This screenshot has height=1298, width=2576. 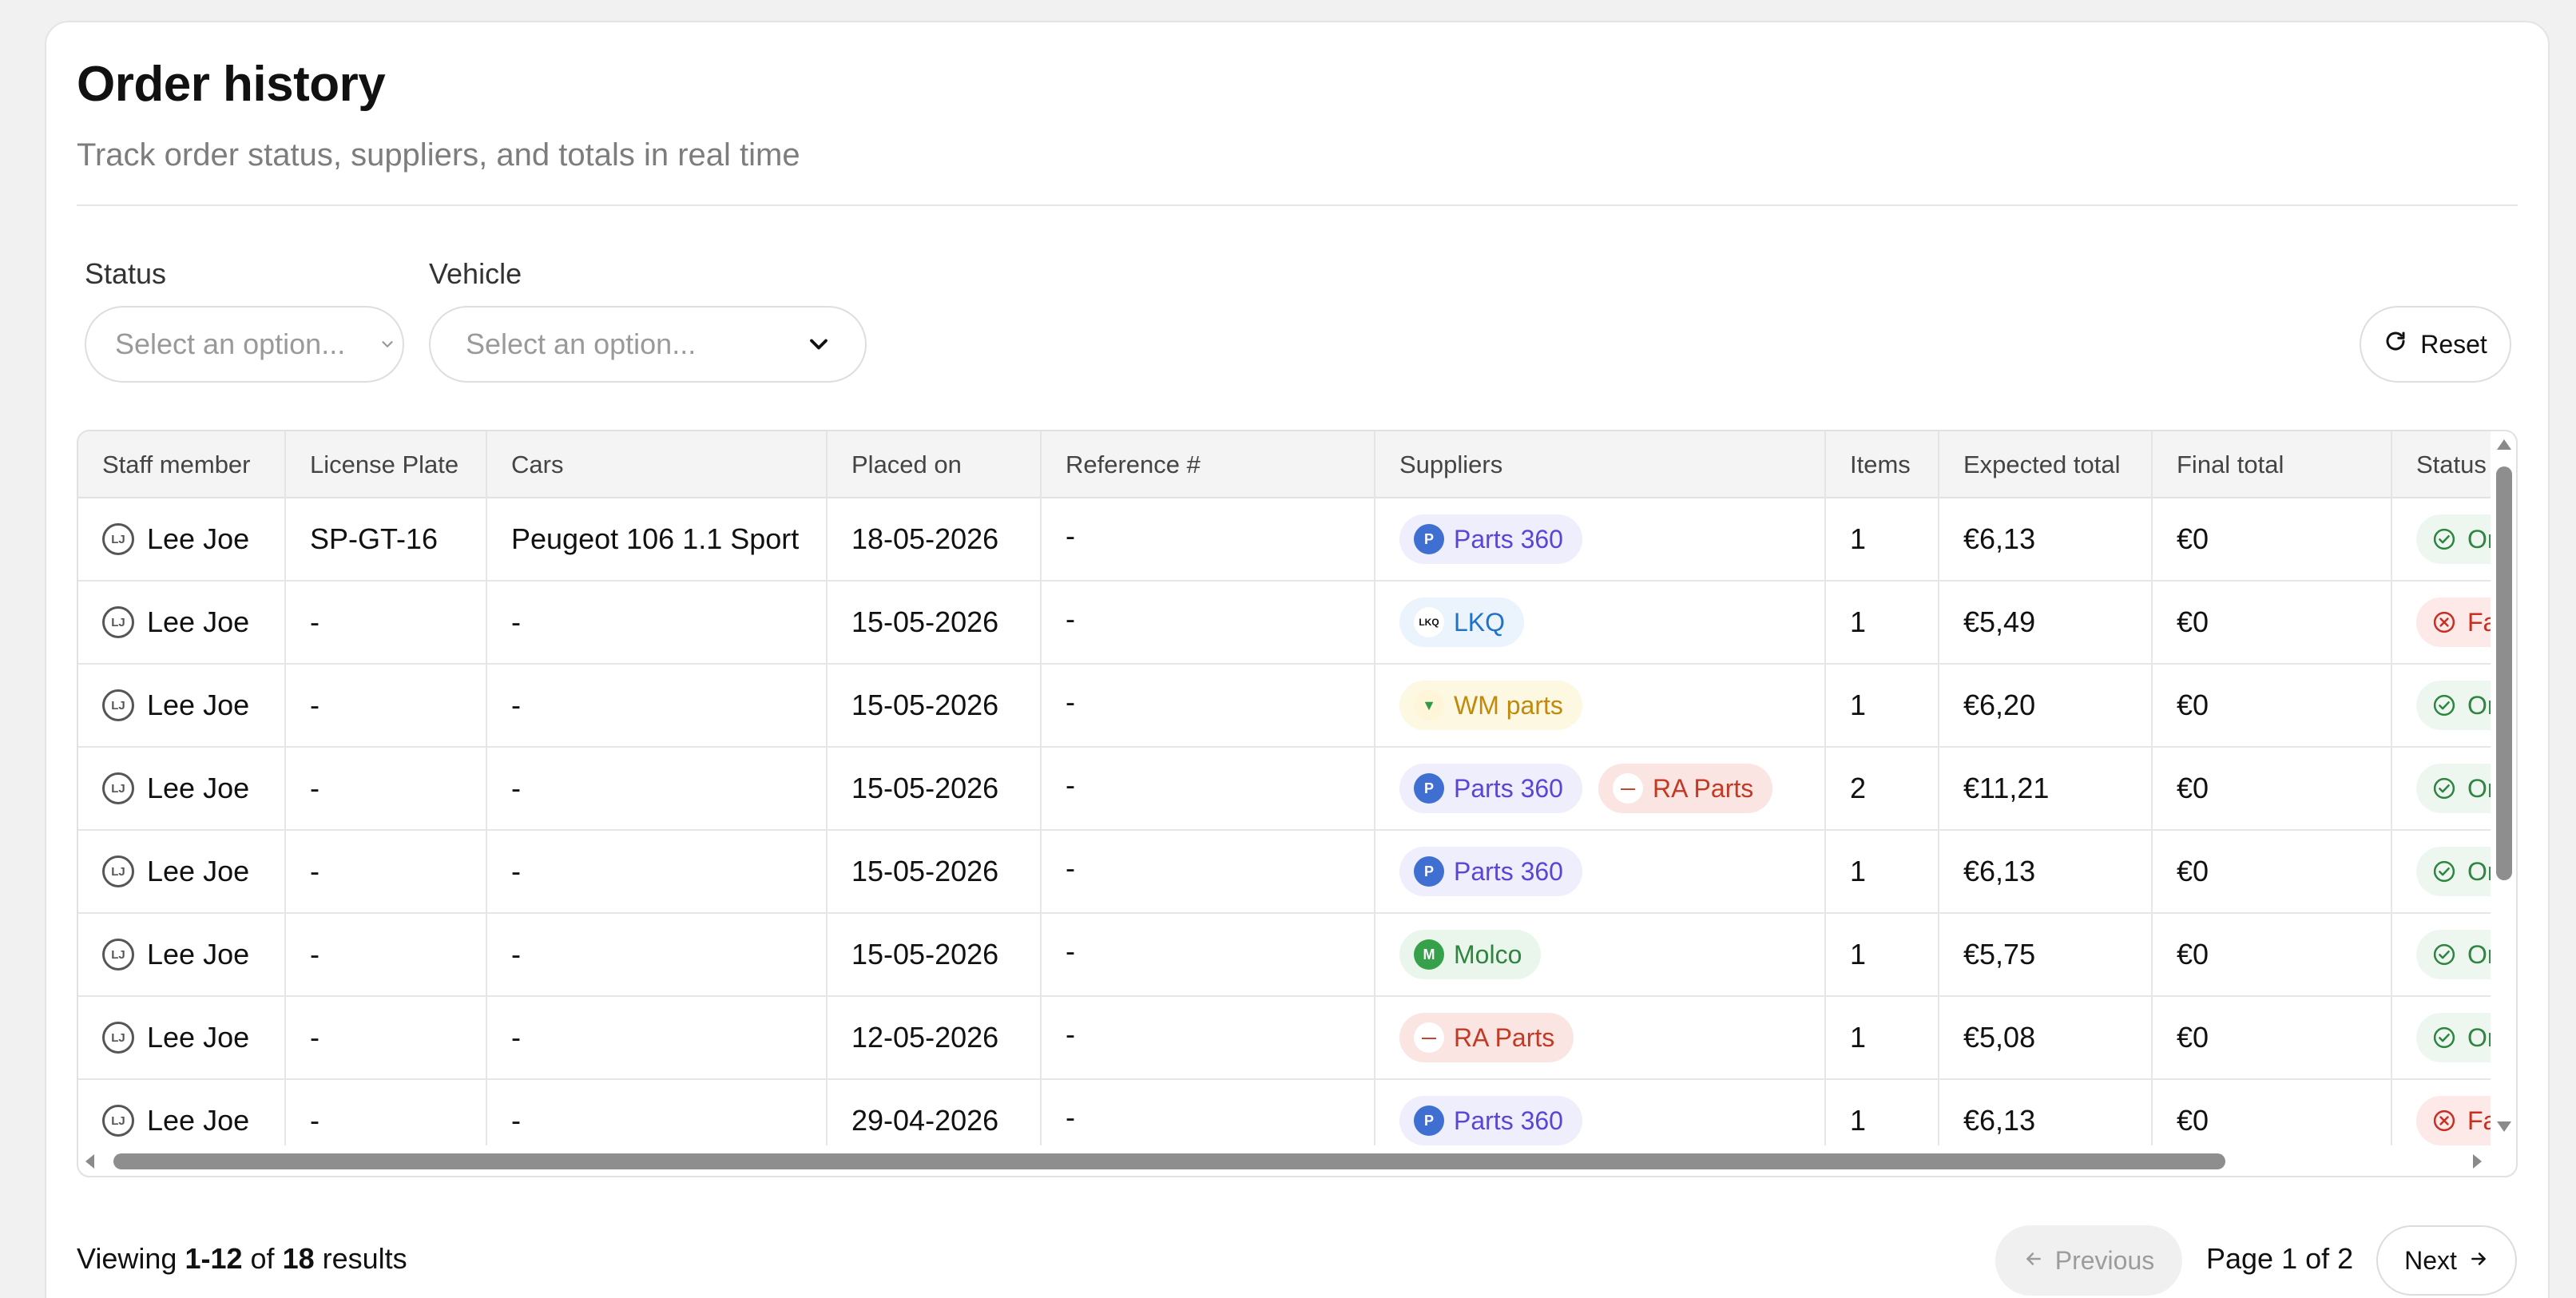 I want to click on status-badge: Failed, so click(x=2453, y=1120).